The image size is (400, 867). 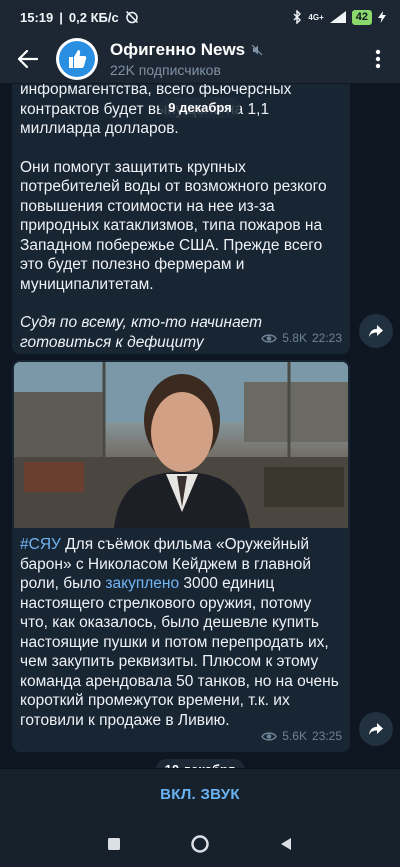 I want to click on message-meta: 5.6K 23:25, so click(x=301, y=737).